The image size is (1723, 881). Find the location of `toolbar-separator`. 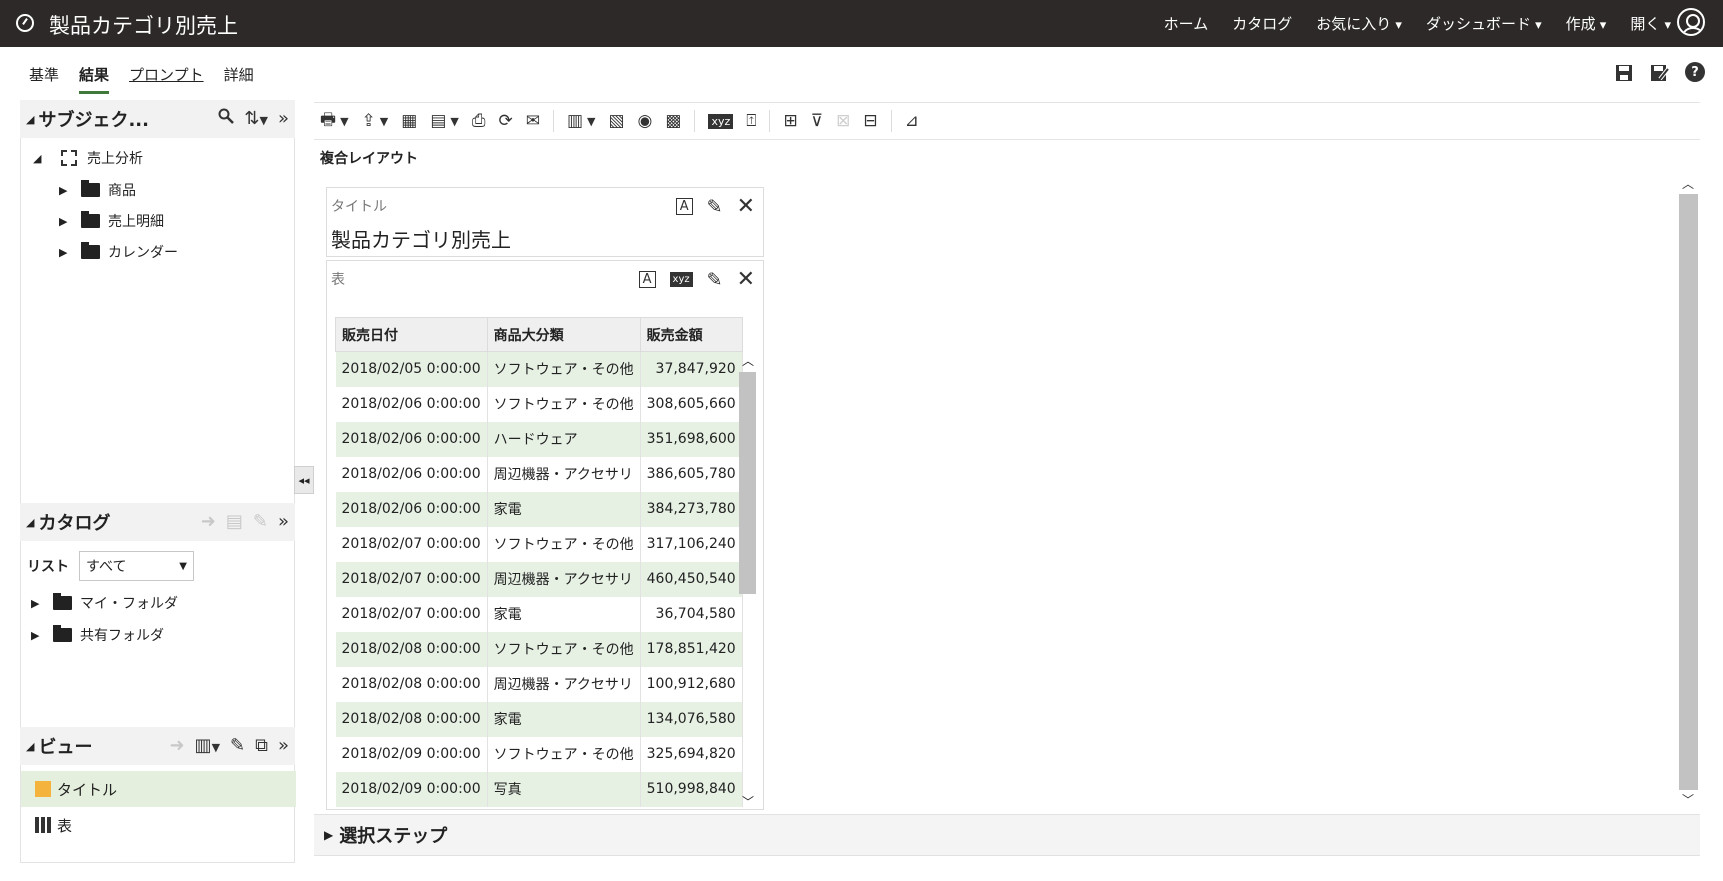

toolbar-separator is located at coordinates (553, 121).